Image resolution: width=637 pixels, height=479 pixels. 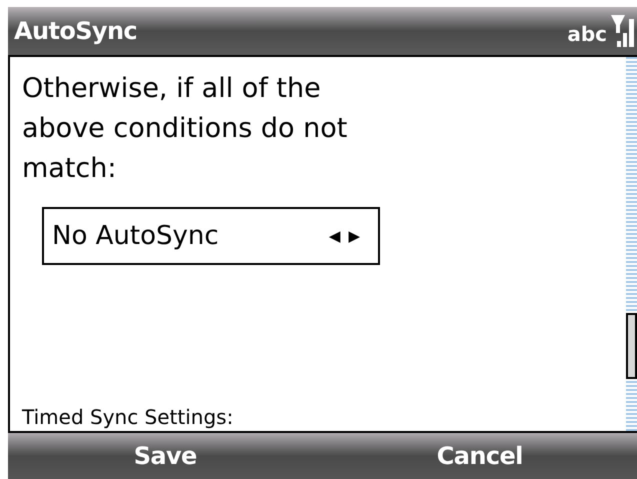 I want to click on section-heading: Timed Sync Settings:, so click(x=128, y=418).